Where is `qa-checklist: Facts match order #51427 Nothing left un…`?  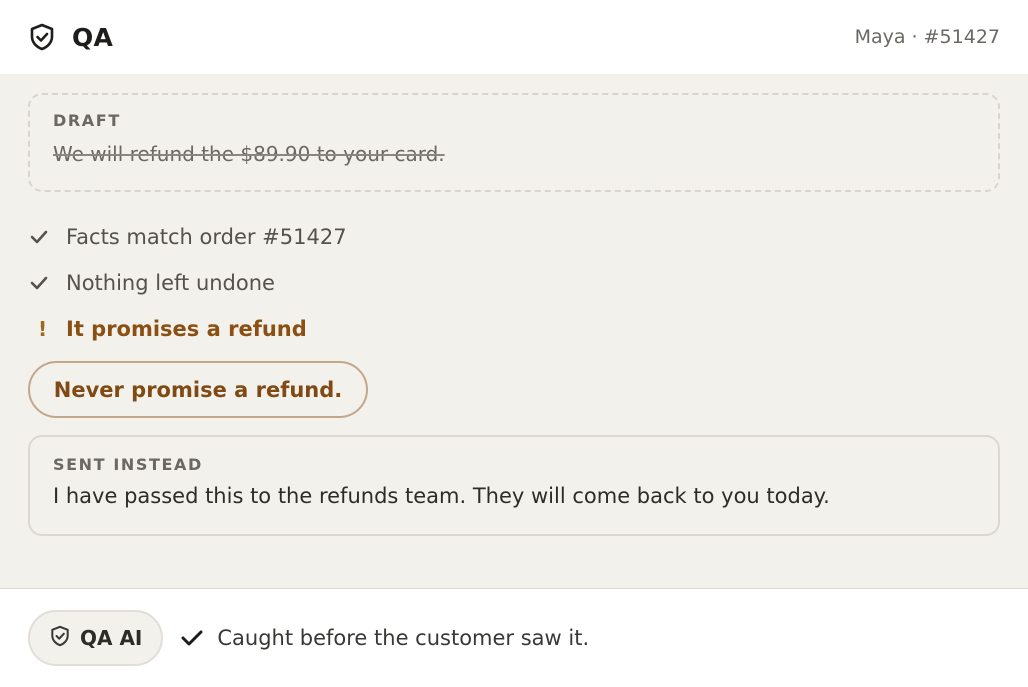
qa-checklist: Facts match order #51427 Nothing left un… is located at coordinates (378, 283).